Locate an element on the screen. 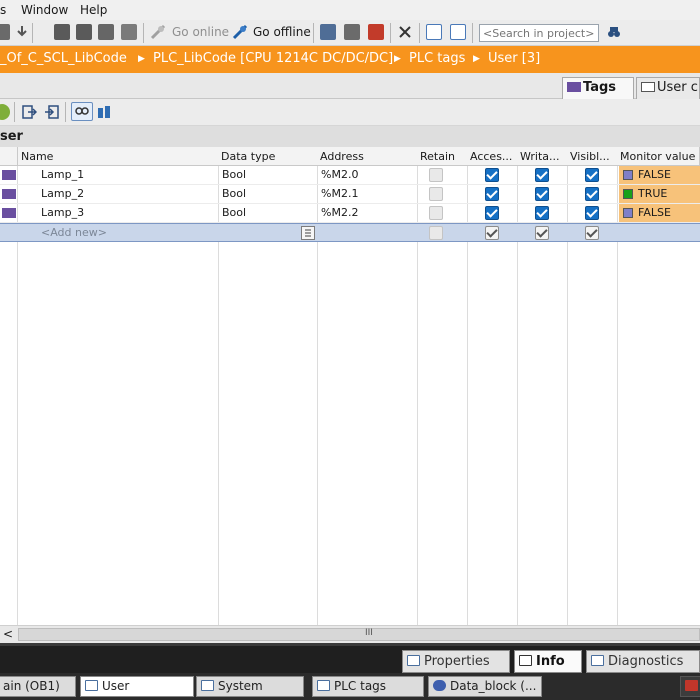 The height and width of the screenshot is (700, 700). editor-tab-overflow is located at coordinates (690, 686).